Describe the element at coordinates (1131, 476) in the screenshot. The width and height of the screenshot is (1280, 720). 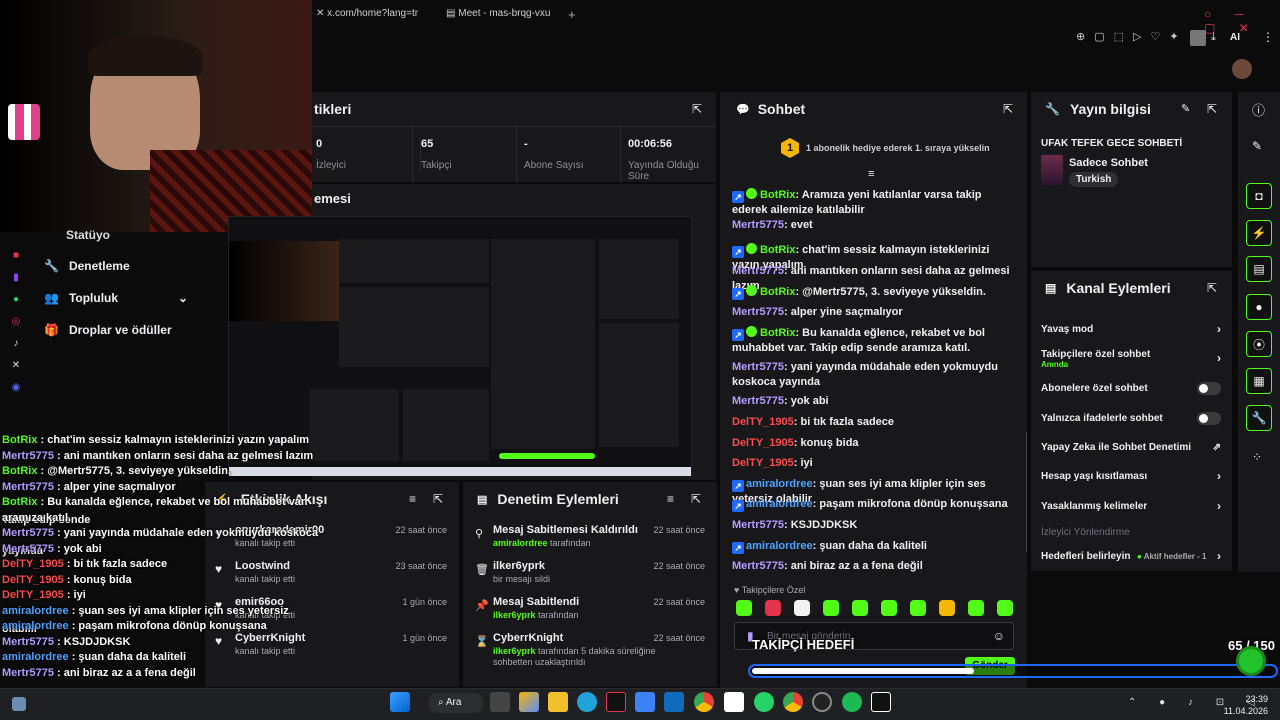
I see `account-age-row: Hesap yaşı kısıtlaması ›` at that location.